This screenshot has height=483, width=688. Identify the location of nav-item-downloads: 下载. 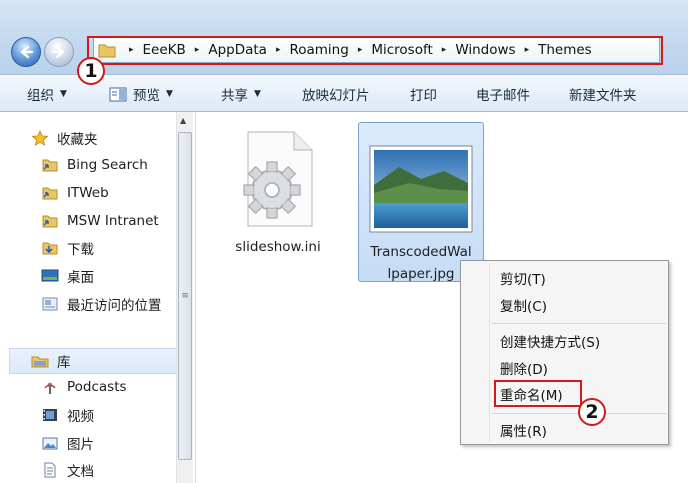
(67, 248).